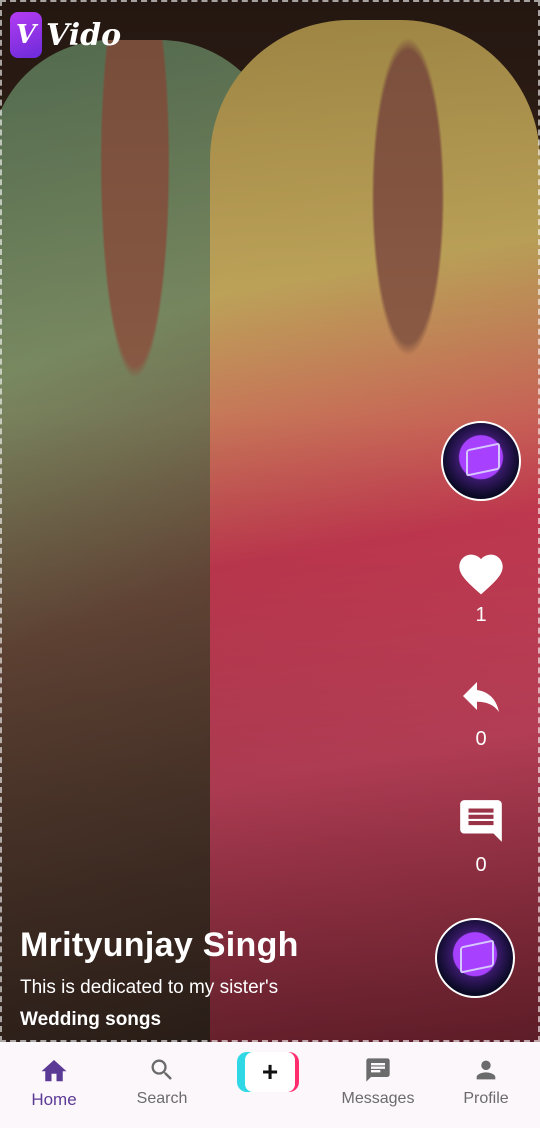 This screenshot has width=540, height=1128. What do you see at coordinates (378, 1070) in the screenshot?
I see `message-icon` at bounding box center [378, 1070].